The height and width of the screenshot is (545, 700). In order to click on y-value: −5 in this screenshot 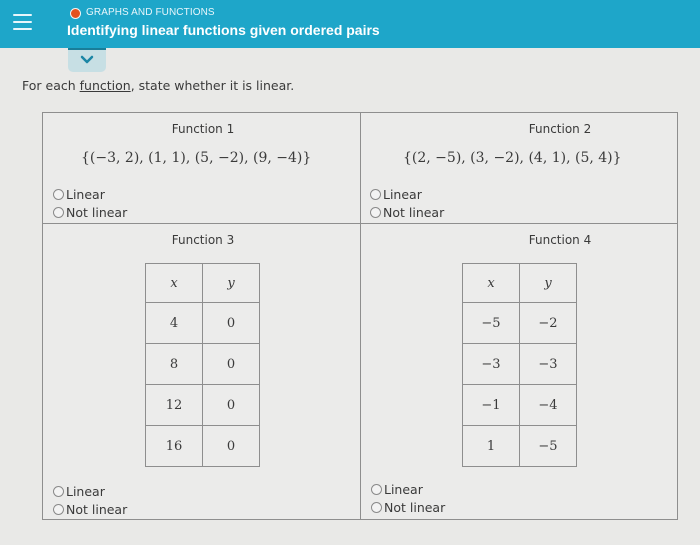, I will do `click(548, 446)`.